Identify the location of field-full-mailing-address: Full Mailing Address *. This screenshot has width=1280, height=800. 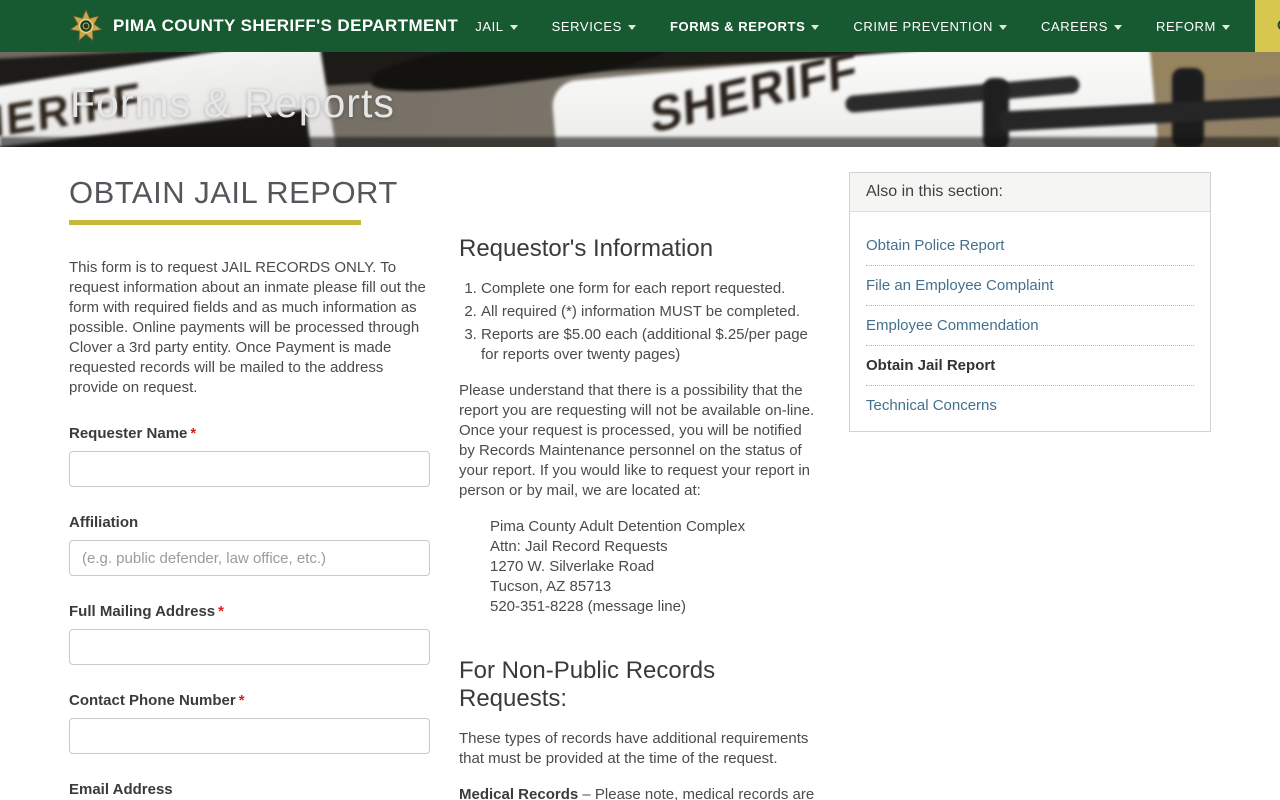
(249, 634).